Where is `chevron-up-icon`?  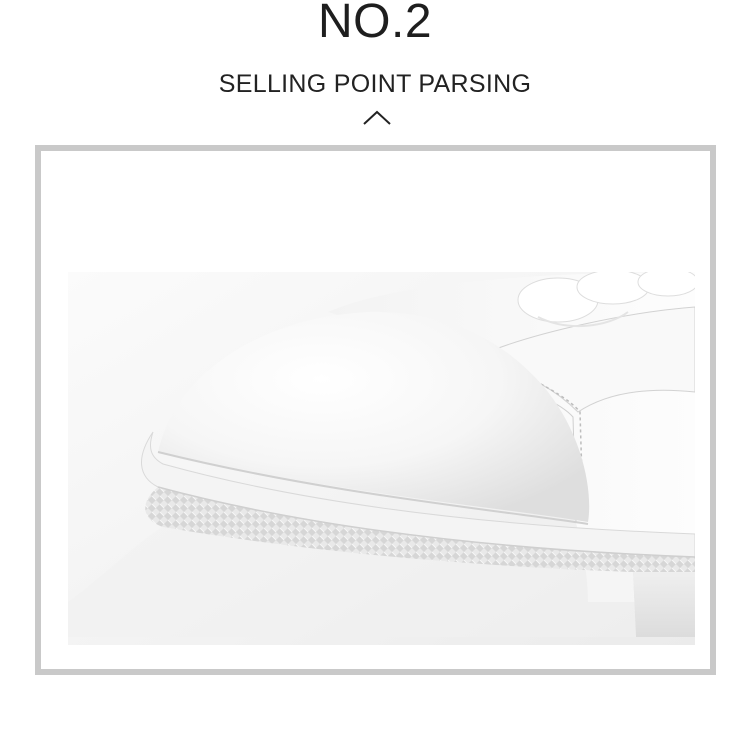 chevron-up-icon is located at coordinates (377, 117).